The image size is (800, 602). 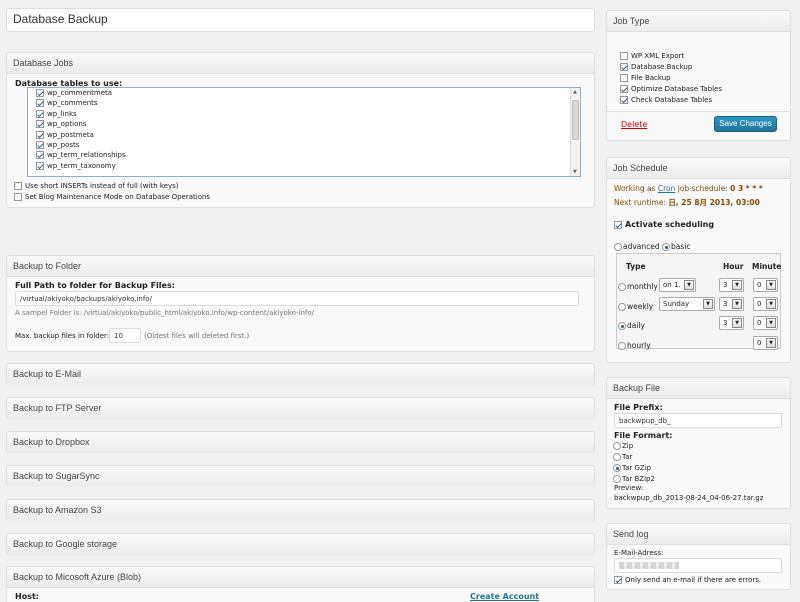 I want to click on create-account-link: Create Account, so click(x=504, y=596).